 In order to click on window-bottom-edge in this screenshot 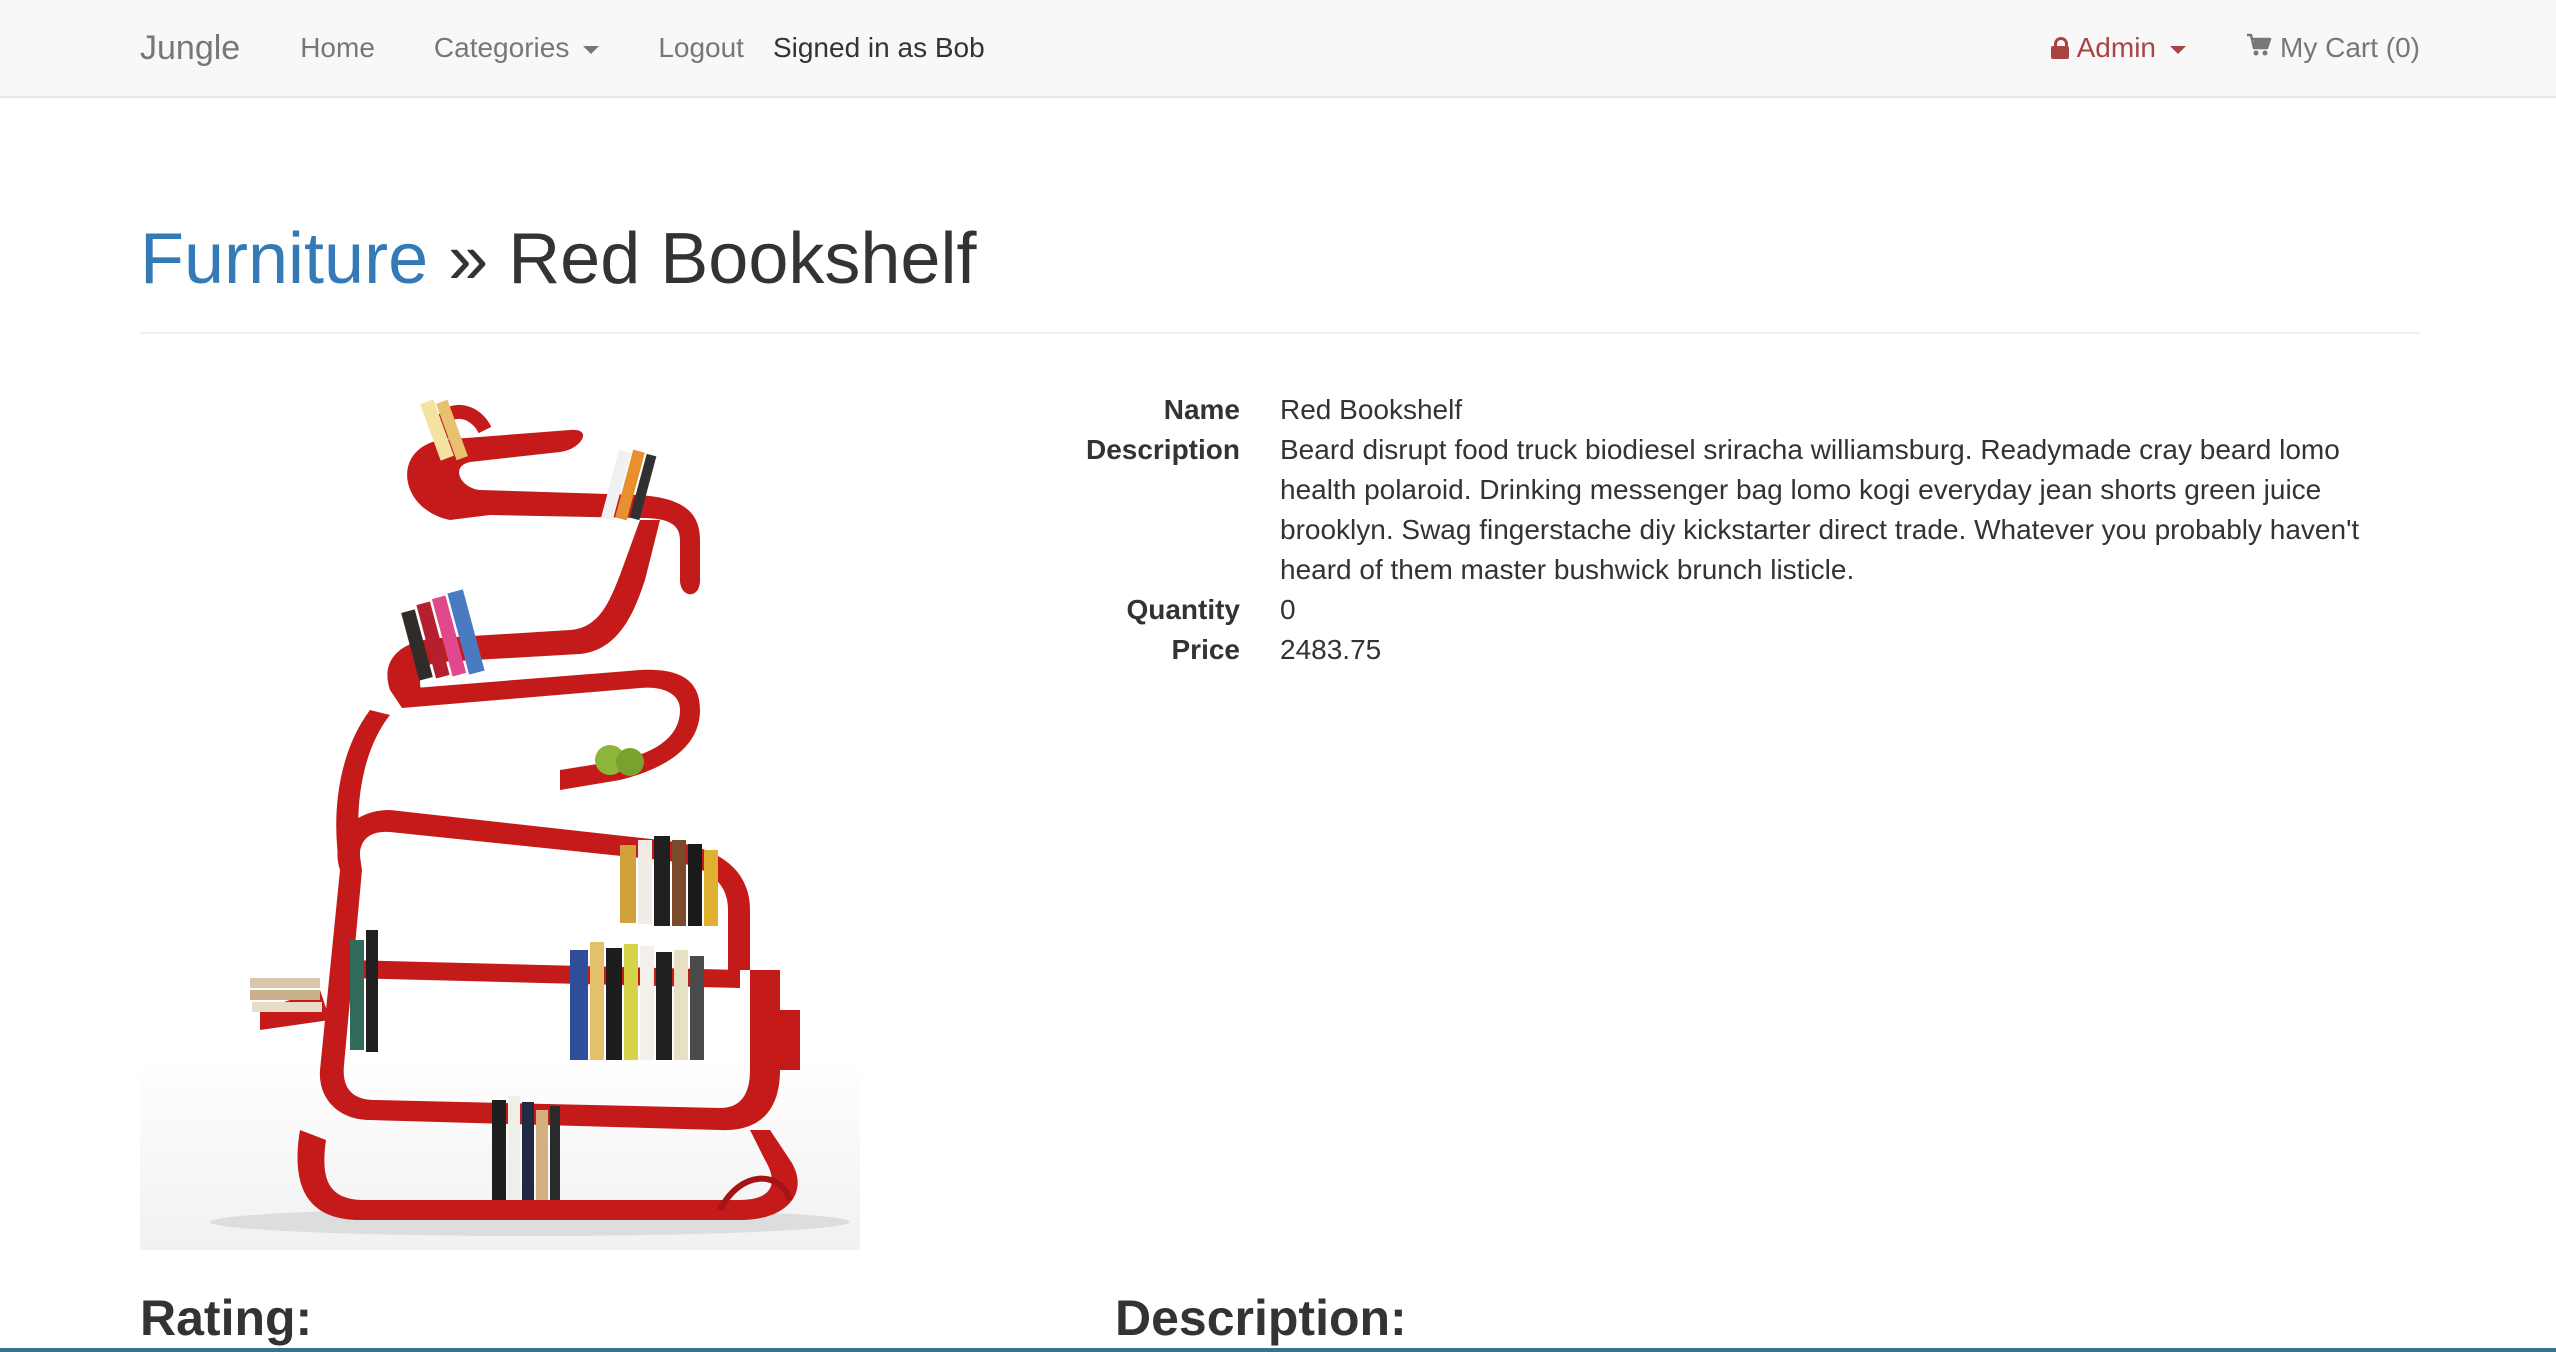, I will do `click(1278, 1350)`.